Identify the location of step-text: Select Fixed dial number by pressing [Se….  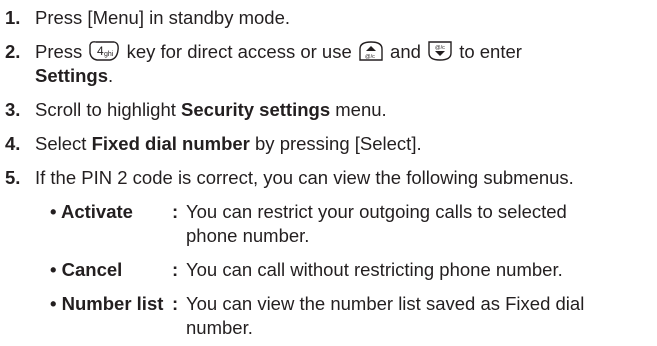
(228, 144).